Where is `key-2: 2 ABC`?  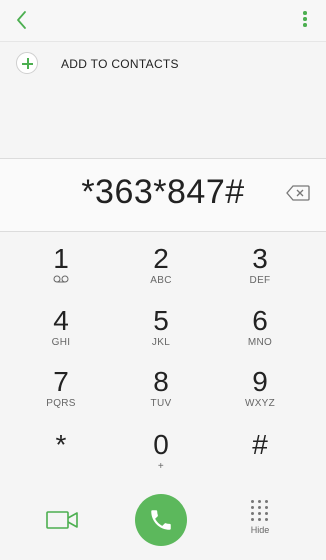 key-2: 2 ABC is located at coordinates (161, 271).